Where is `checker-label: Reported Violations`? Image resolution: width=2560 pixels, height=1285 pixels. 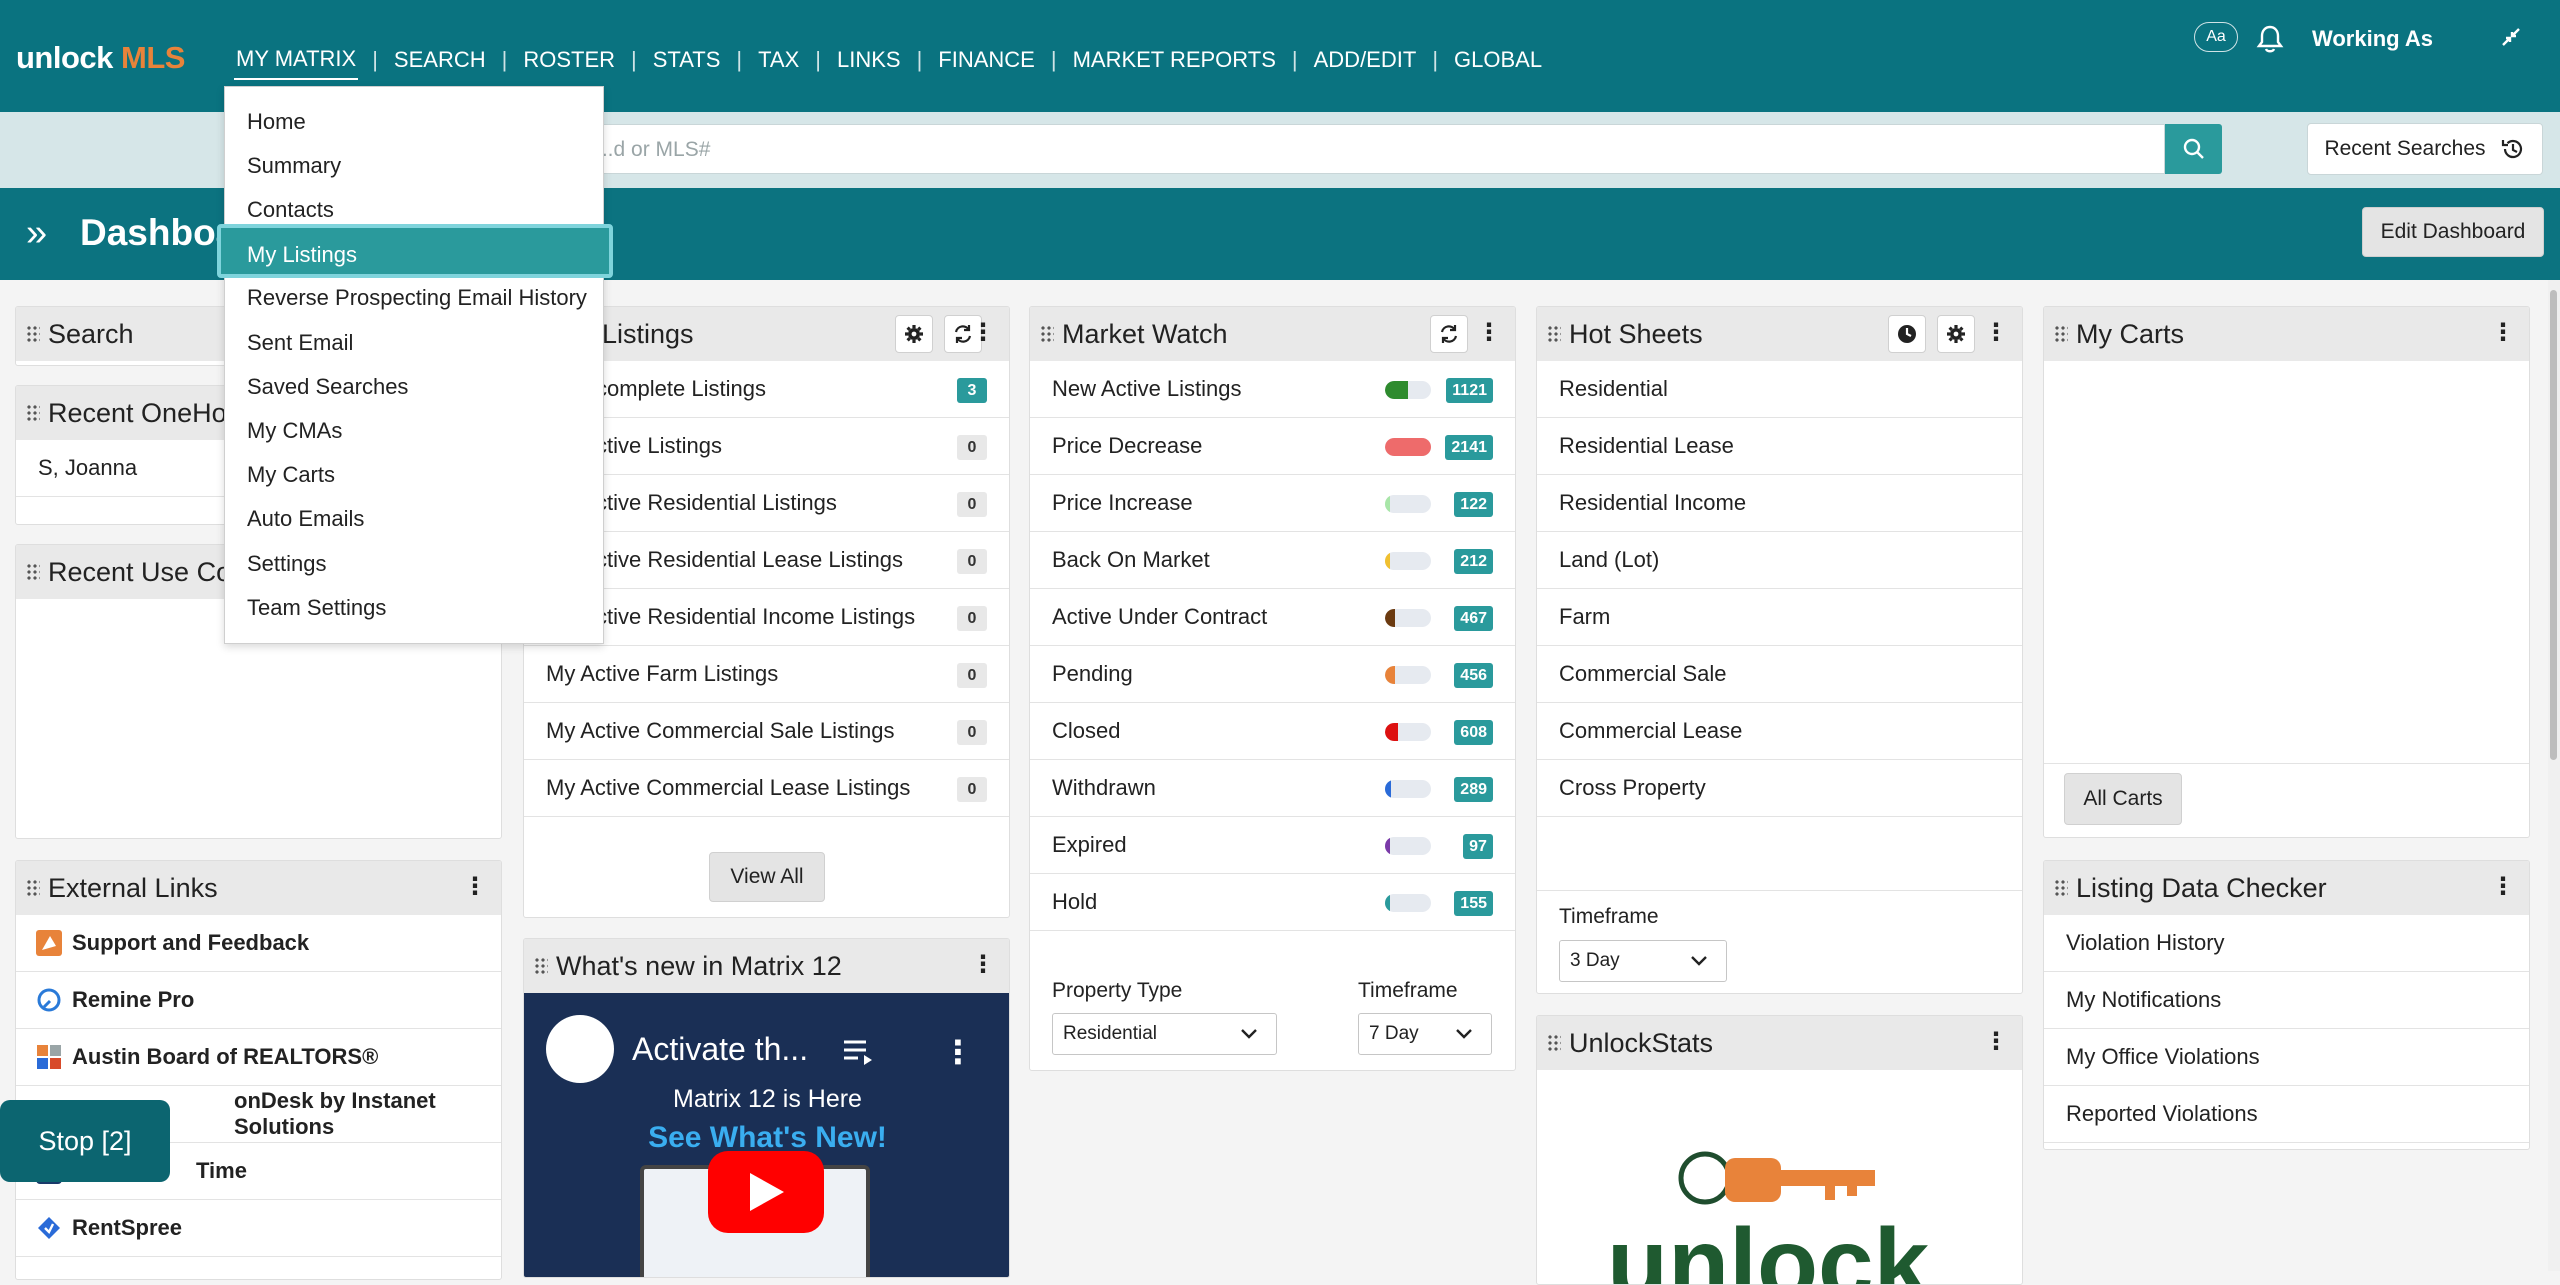 checker-label: Reported Violations is located at coordinates (2162, 1113).